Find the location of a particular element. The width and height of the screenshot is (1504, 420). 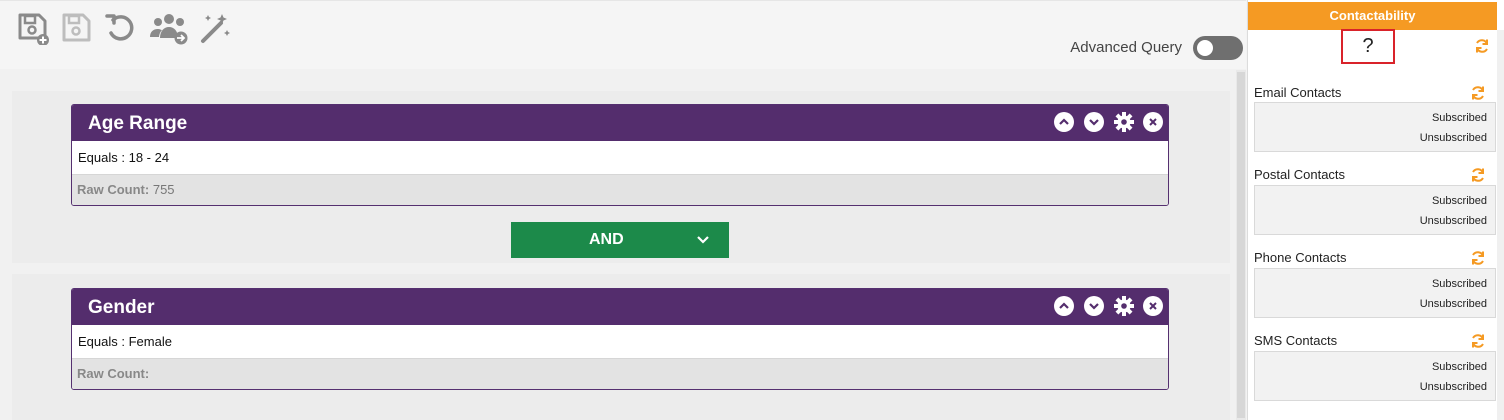

raw-count-value: 755 is located at coordinates (163, 189).